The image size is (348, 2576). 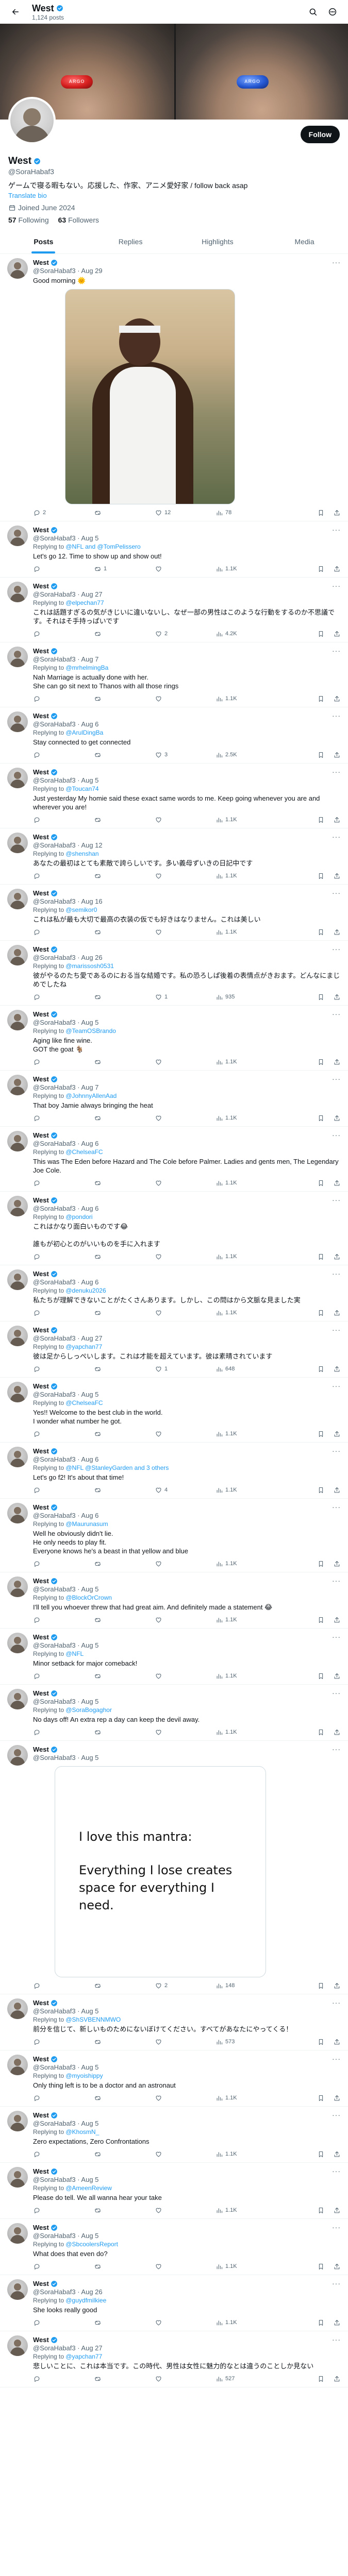 What do you see at coordinates (84, 2075) in the screenshot?
I see `reply-mention-link: @myoishippy` at bounding box center [84, 2075].